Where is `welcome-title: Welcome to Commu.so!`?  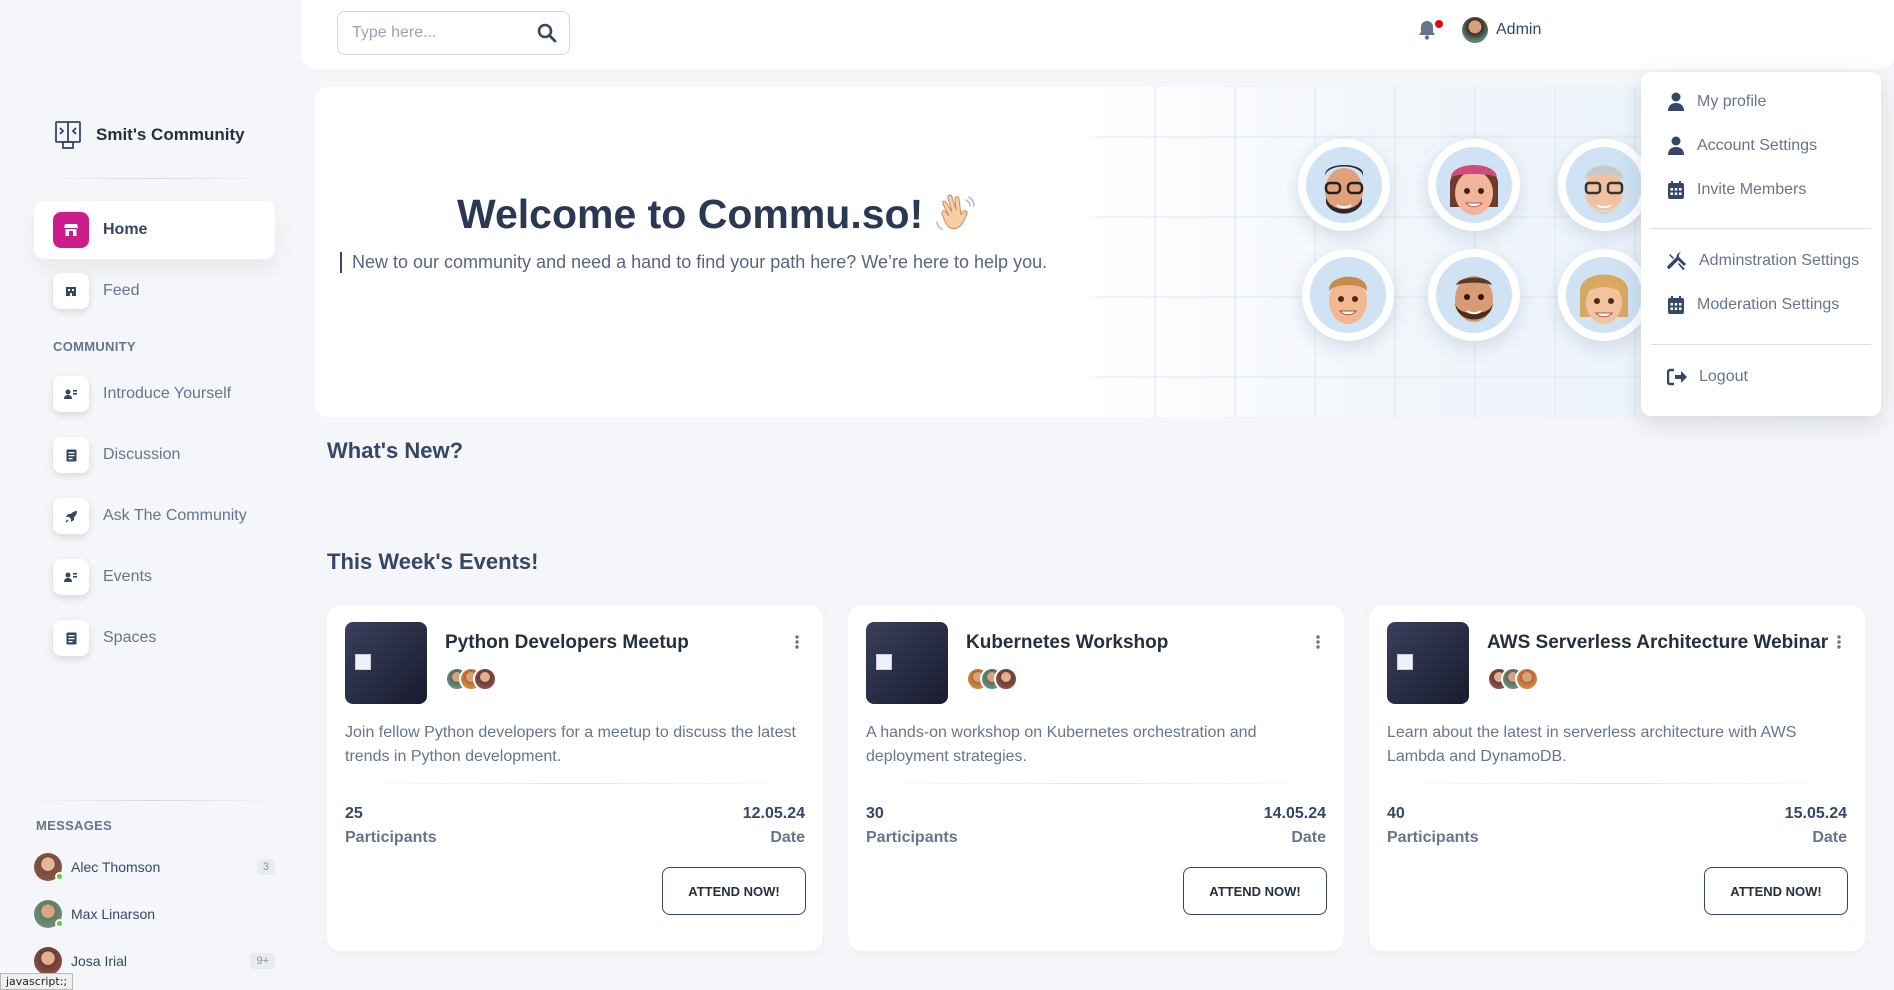
welcome-title: Welcome to Commu.so! is located at coordinates (716, 214).